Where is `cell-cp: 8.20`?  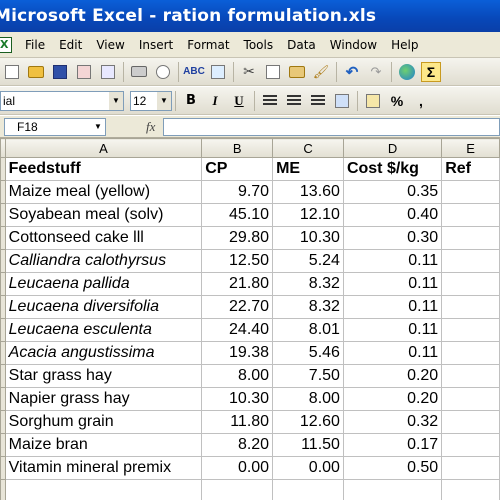 cell-cp: 8.20 is located at coordinates (237, 445).